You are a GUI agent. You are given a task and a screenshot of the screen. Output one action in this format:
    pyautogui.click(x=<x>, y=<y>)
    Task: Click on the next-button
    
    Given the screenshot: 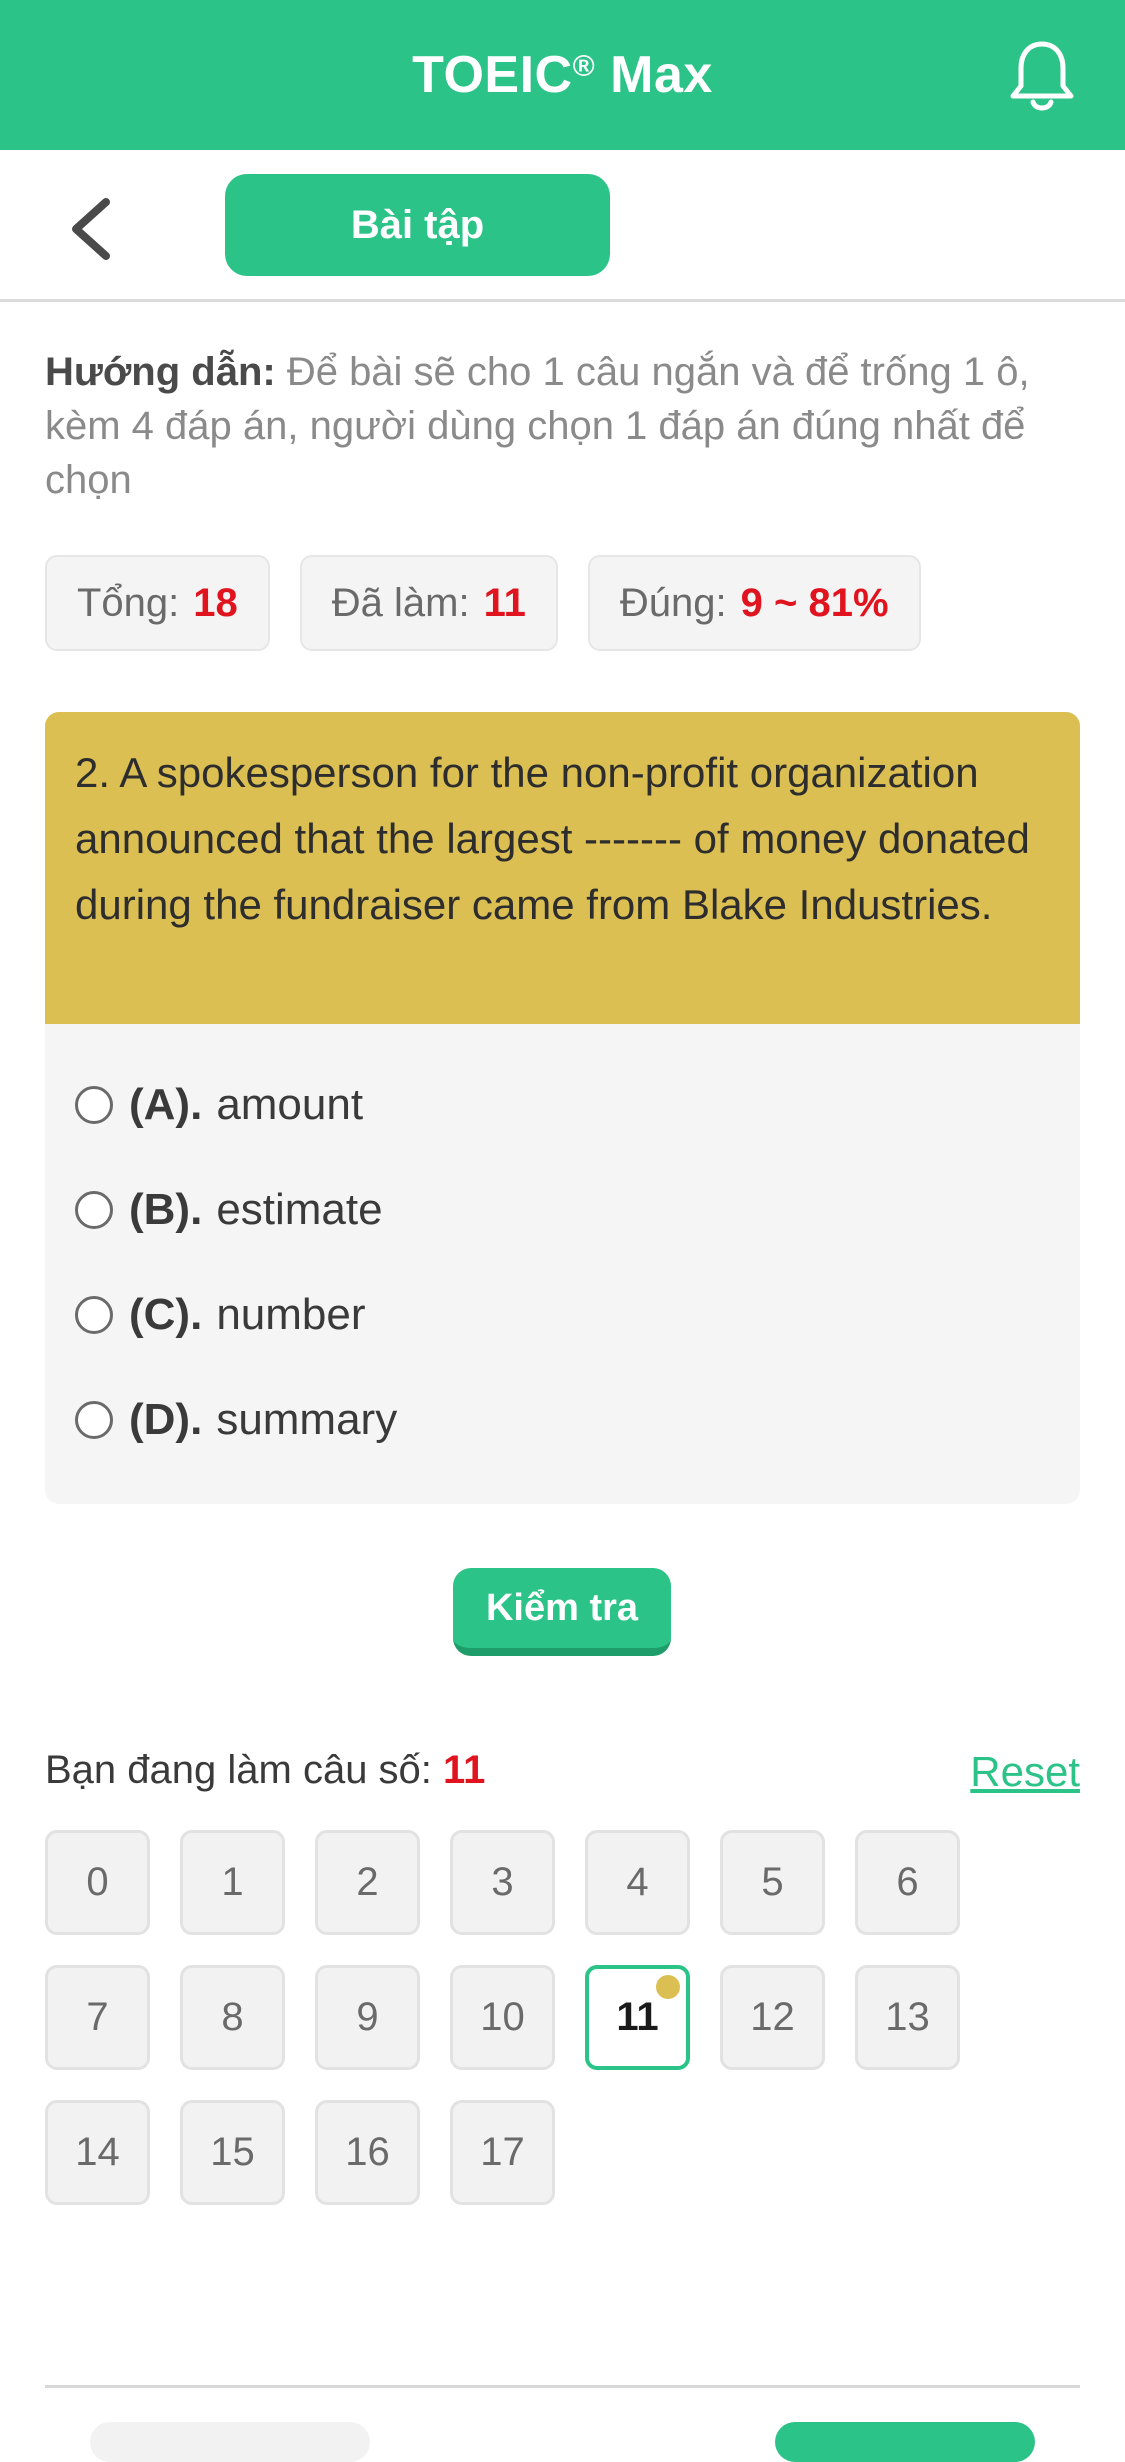 What is the action you would take?
    pyautogui.click(x=905, y=2442)
    